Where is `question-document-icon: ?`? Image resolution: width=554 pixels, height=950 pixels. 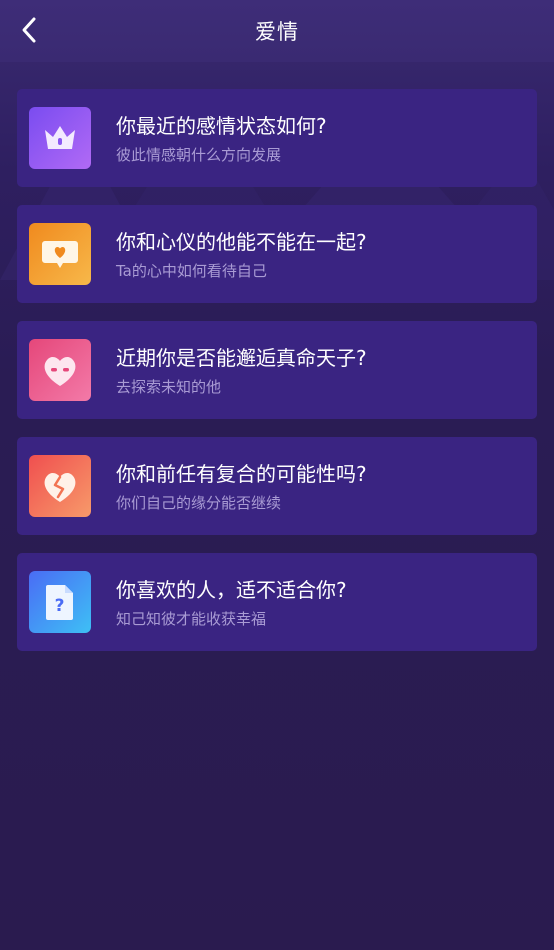
question-document-icon: ? is located at coordinates (59, 602).